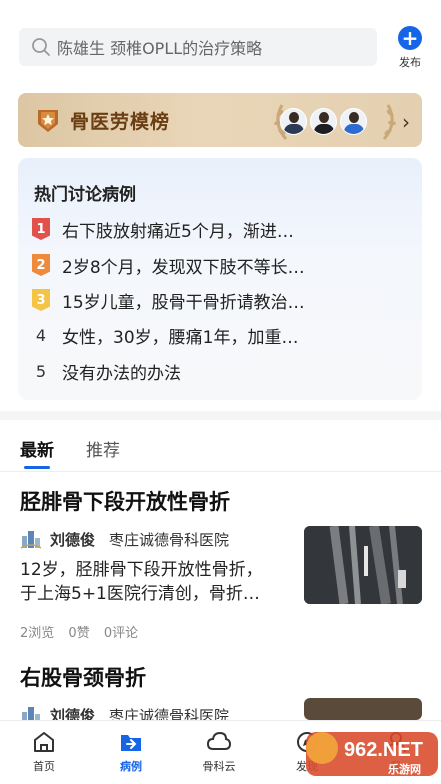 The height and width of the screenshot is (784, 441). Describe the element at coordinates (404, 769) in the screenshot. I see `svg-text: 乐游网` at that location.